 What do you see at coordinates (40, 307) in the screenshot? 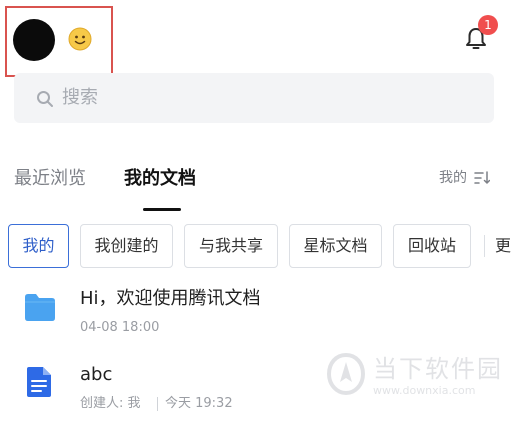
I see `folder-icon` at bounding box center [40, 307].